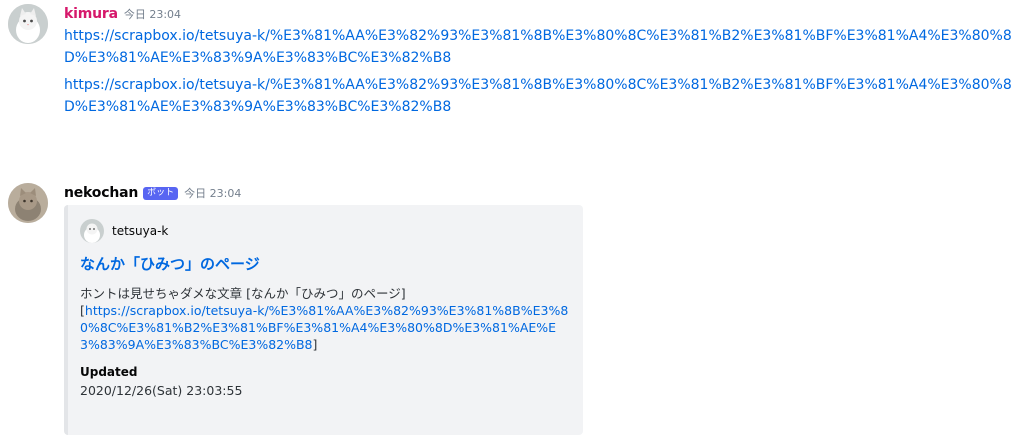 The height and width of the screenshot is (441, 1036). Describe the element at coordinates (101, 193) in the screenshot. I see `username: nekochan` at that location.